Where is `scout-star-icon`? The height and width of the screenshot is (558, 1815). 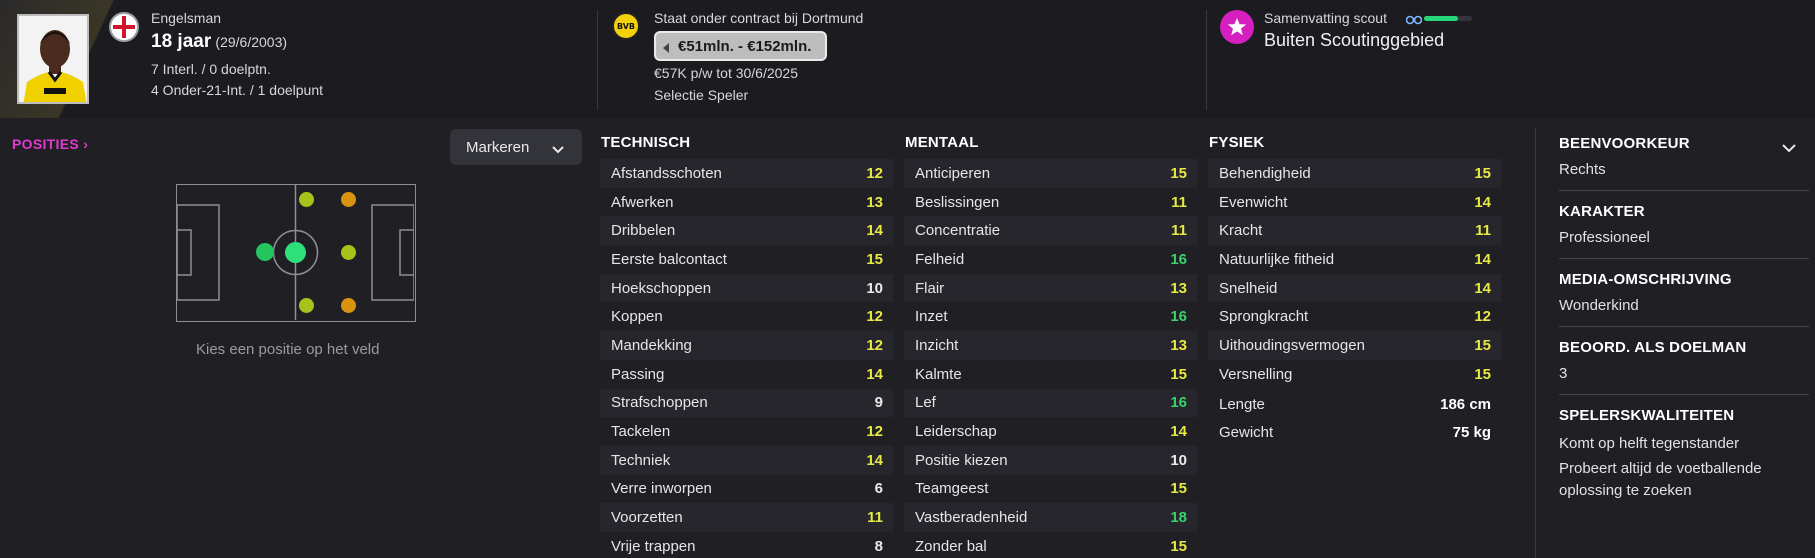 scout-star-icon is located at coordinates (1237, 27).